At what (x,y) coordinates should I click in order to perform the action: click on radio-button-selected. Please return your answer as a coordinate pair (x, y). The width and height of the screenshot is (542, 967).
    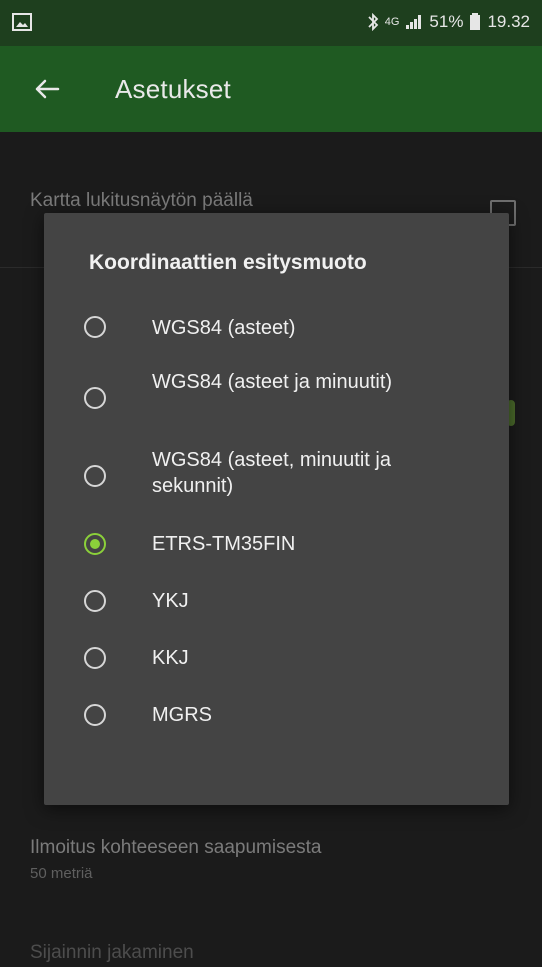
    Looking at the image, I should click on (95, 544).